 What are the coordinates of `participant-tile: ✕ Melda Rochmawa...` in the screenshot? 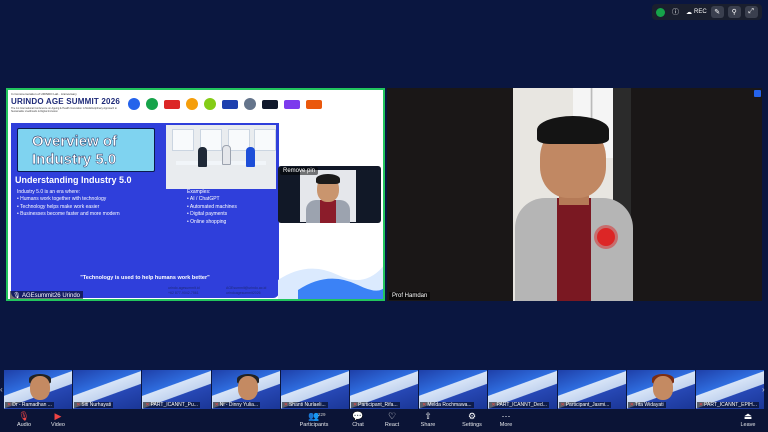 It's located at (453, 389).